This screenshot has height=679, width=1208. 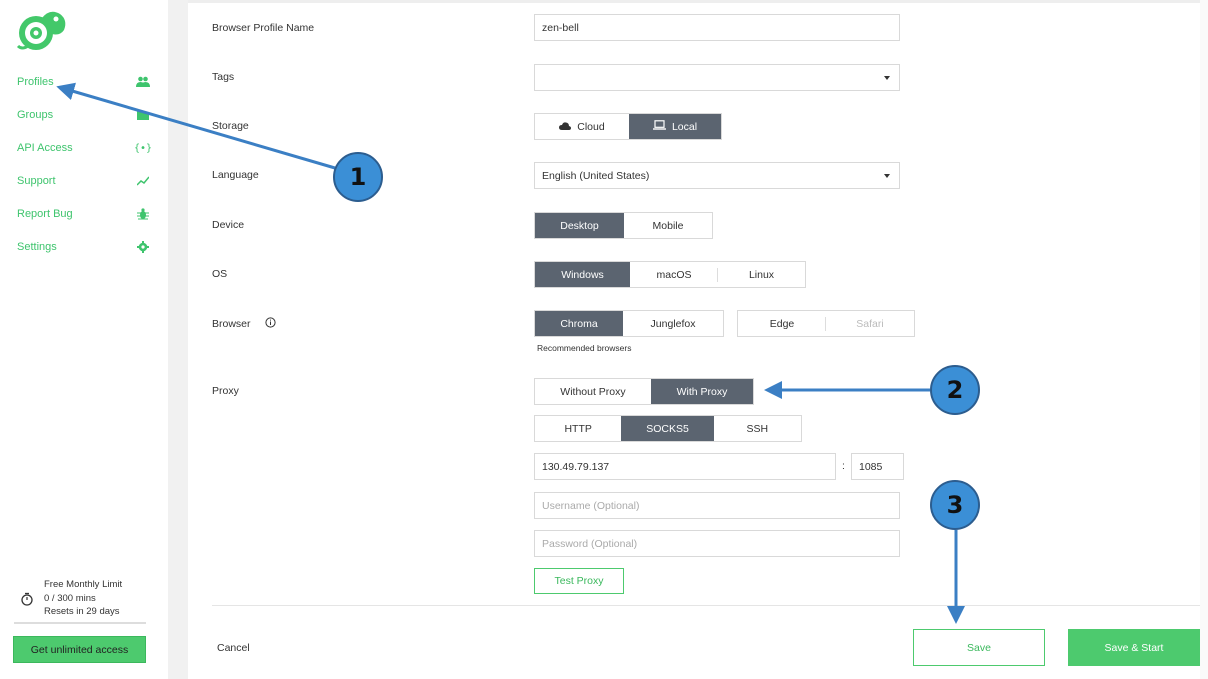 I want to click on sidebar-item-api-access: API Access {•}, so click(x=85, y=148).